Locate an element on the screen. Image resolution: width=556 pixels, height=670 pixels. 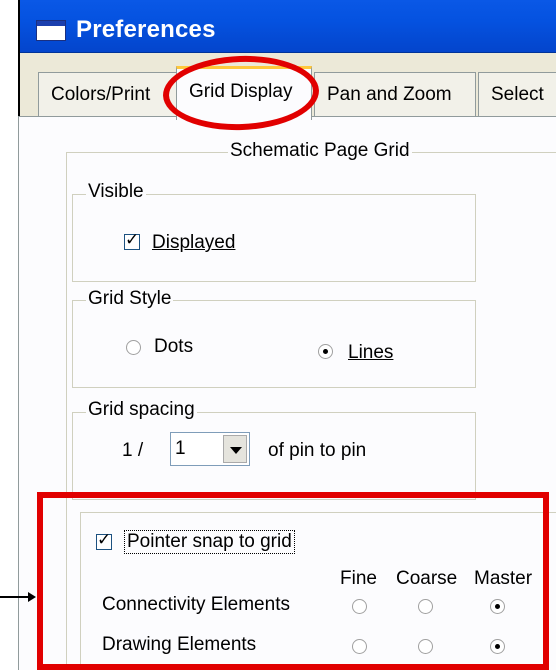
visible-legend: Visible is located at coordinates (116, 192).